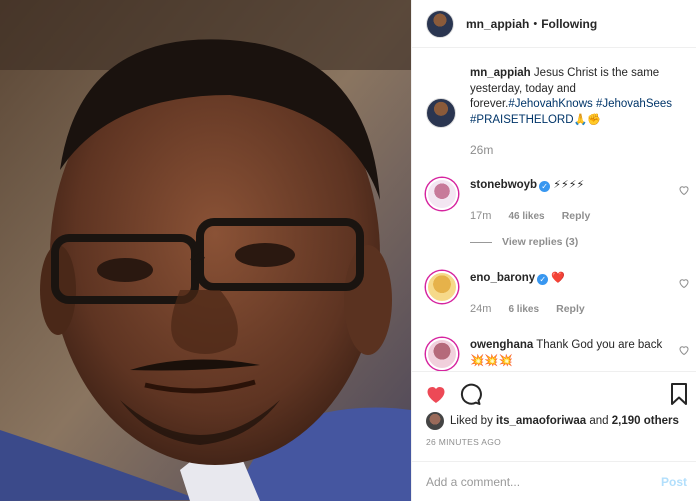  Describe the element at coordinates (500, 73) in the screenshot. I see `caption-username: mn_appiah` at that location.